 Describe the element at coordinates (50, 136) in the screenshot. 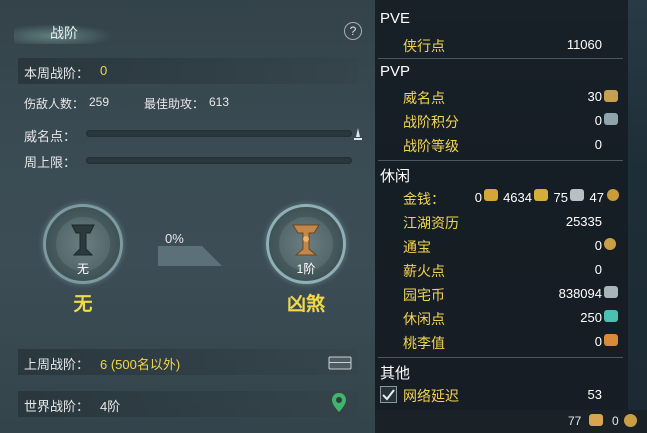

I see `prestige-label: 威名点：` at that location.